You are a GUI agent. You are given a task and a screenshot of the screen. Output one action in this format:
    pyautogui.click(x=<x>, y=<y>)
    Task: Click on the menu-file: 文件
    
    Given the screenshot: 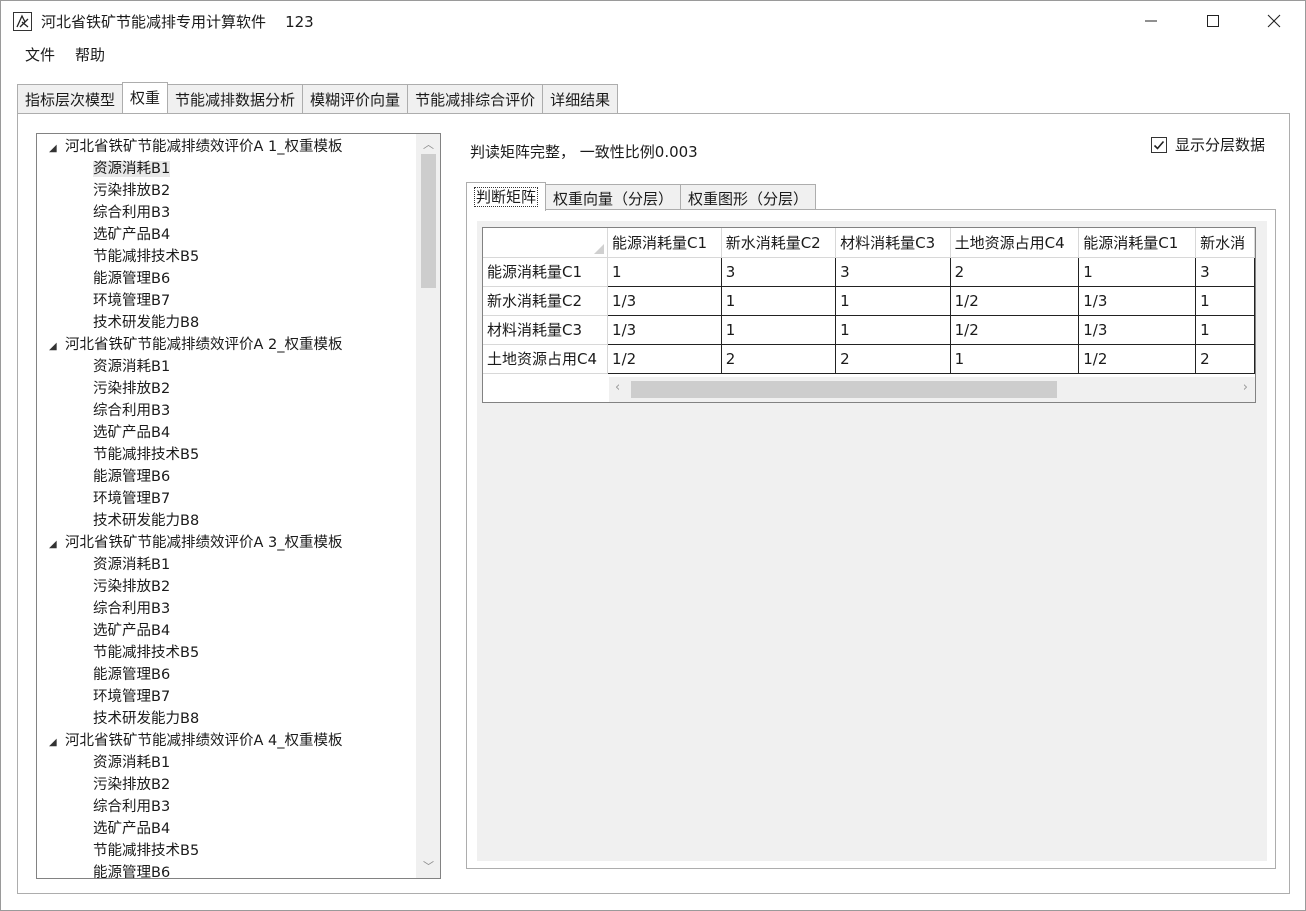 What is the action you would take?
    pyautogui.click(x=33, y=55)
    